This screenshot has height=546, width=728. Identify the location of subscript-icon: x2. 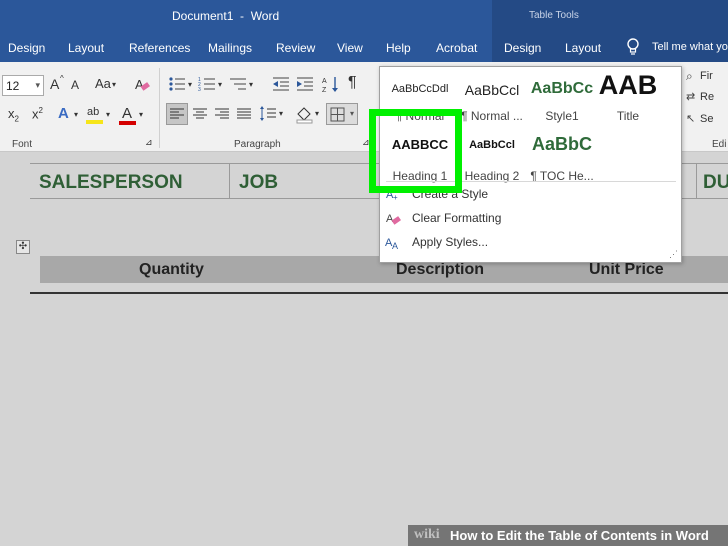
(13, 115).